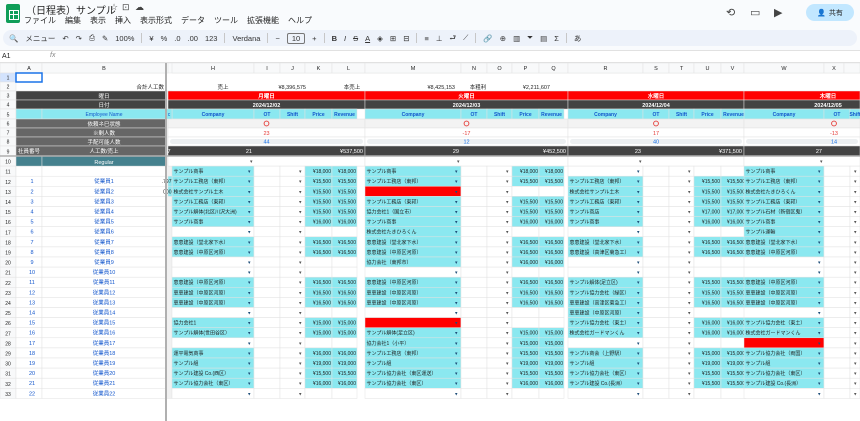 This screenshot has height=421, width=860. Describe the element at coordinates (730, 12) in the screenshot. I see `history-icon: ⟲` at that location.